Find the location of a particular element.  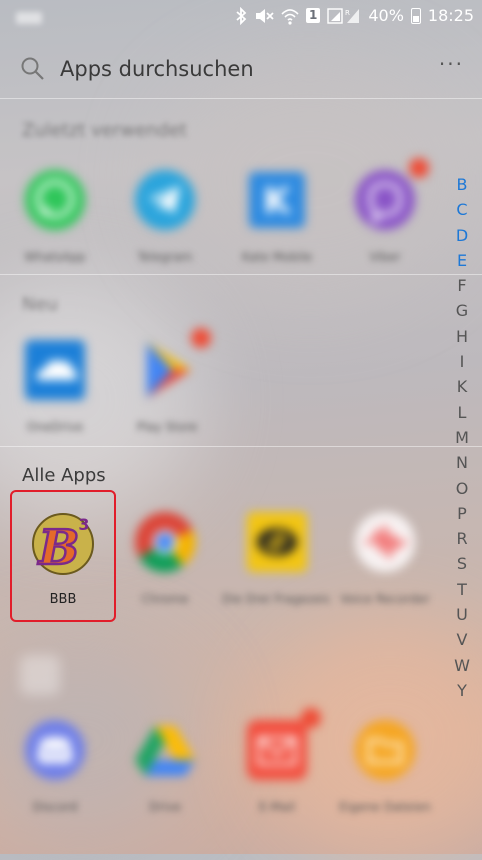

index-letter: R is located at coordinates (461, 538).